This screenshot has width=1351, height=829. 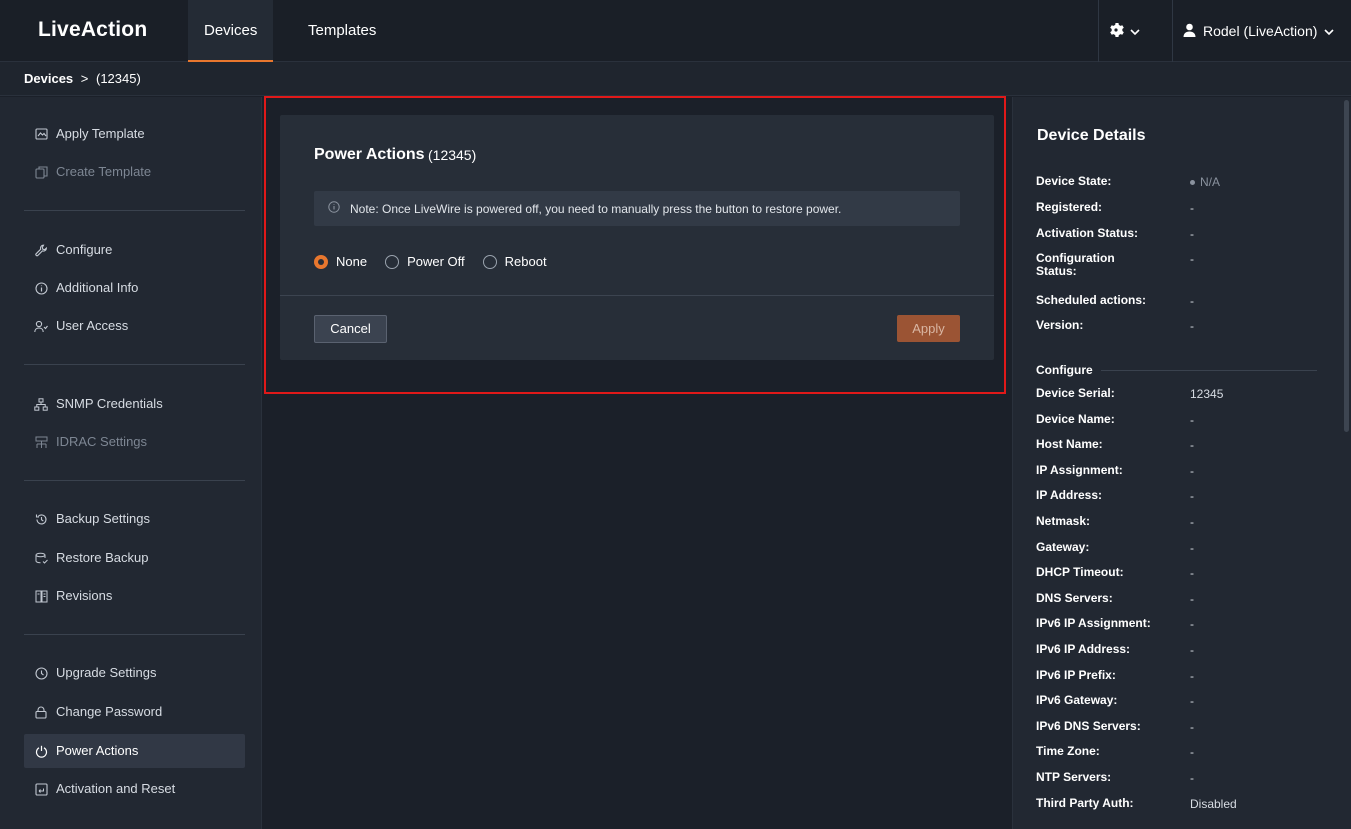 What do you see at coordinates (342, 31) in the screenshot?
I see `tab-templates: Templates` at bounding box center [342, 31].